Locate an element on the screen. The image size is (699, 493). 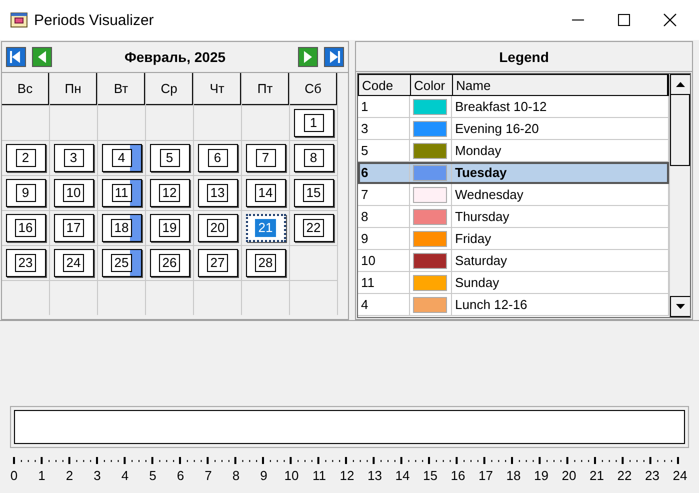
day-number: 13 is located at coordinates (217, 193).